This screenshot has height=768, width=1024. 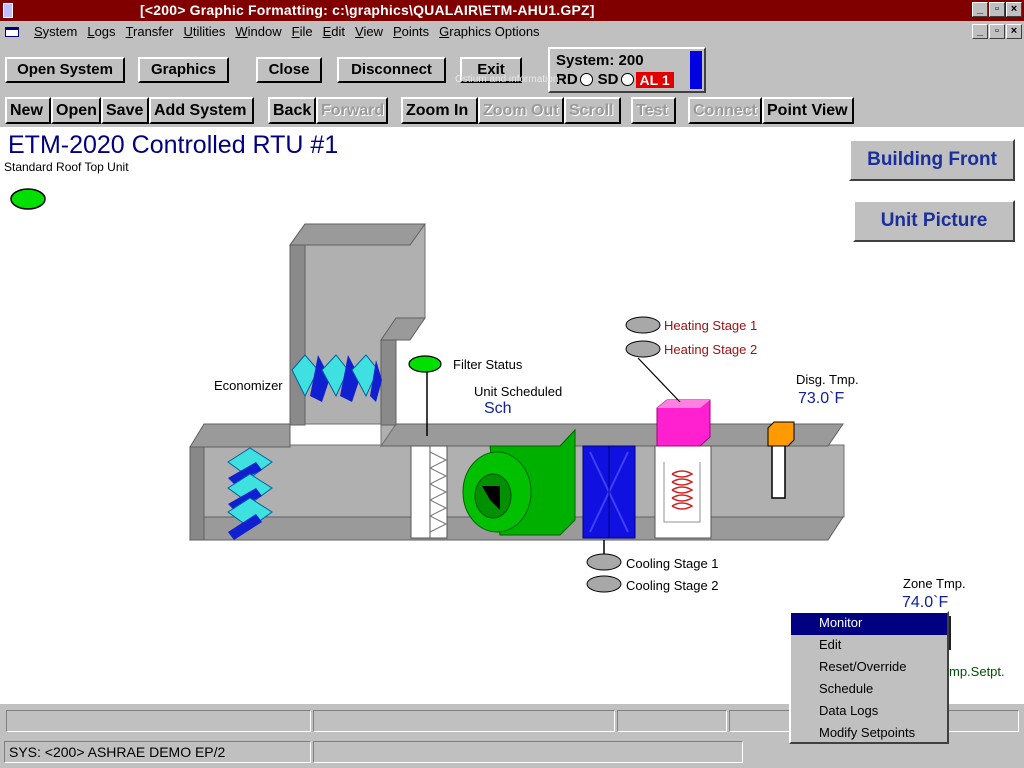 What do you see at coordinates (672, 585) in the screenshot?
I see `cooling-stage-2-label: Cooling Stage 2` at bounding box center [672, 585].